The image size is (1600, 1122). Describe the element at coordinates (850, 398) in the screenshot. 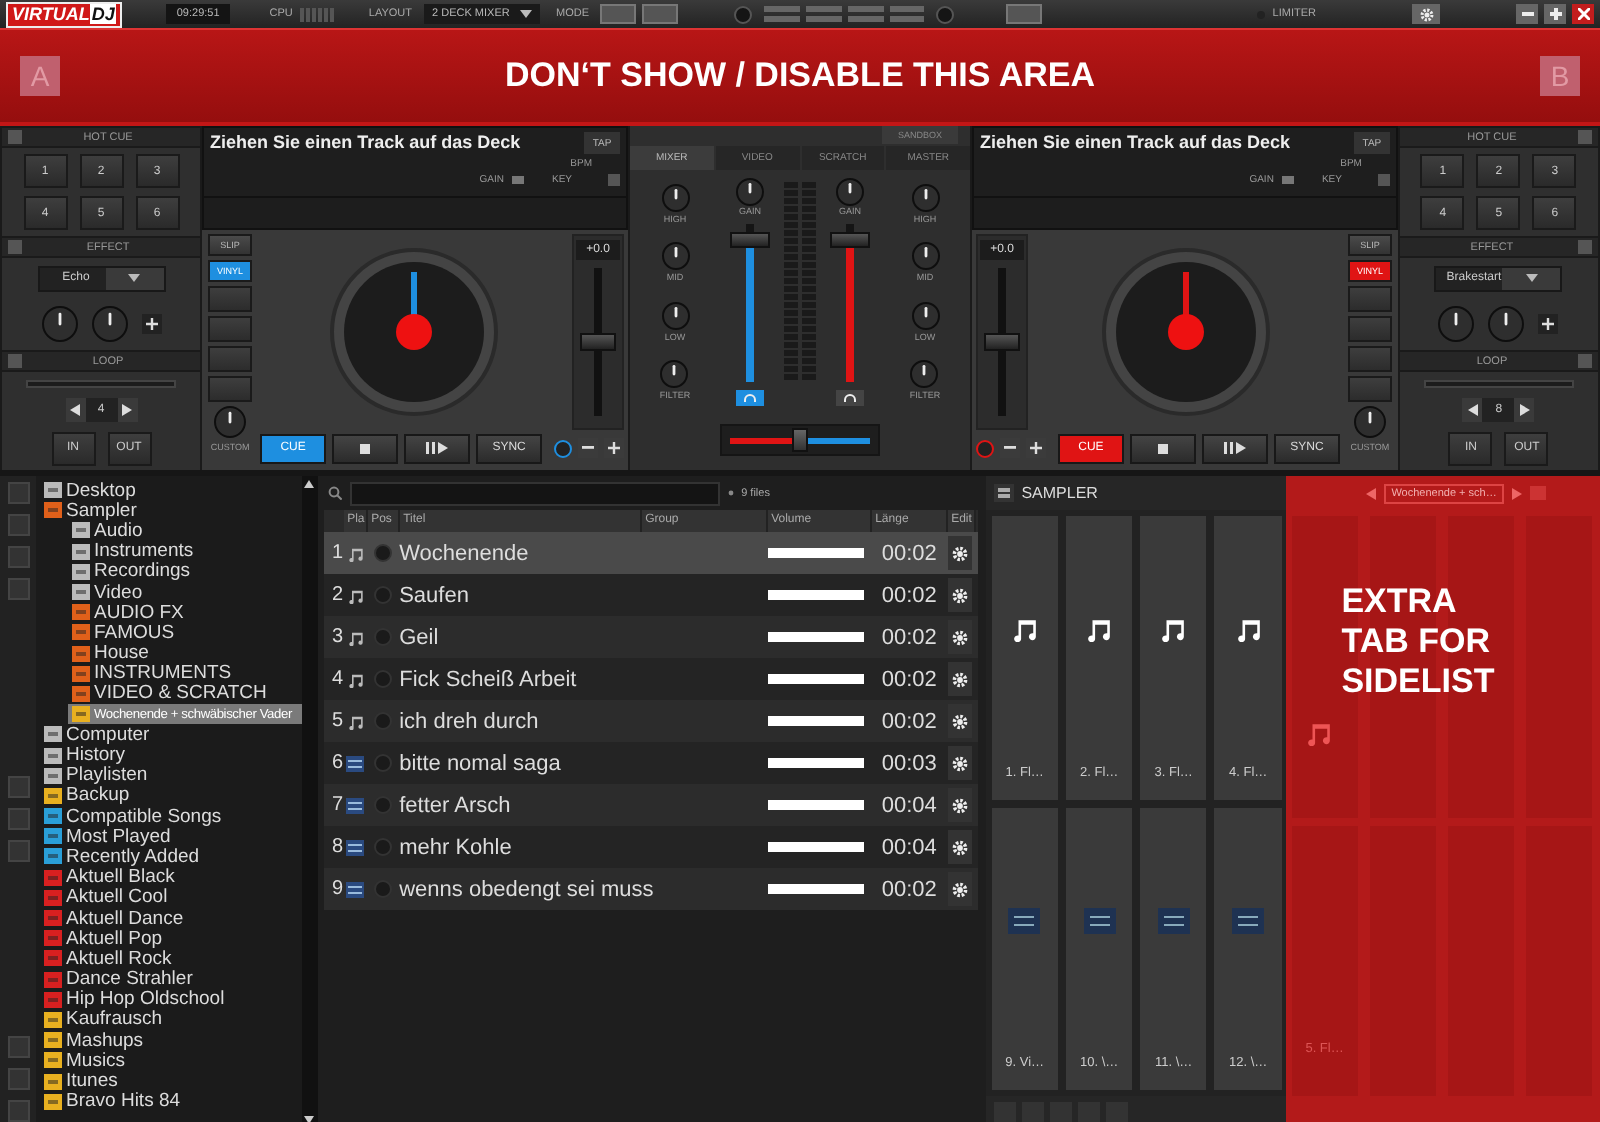

I see `headphone-button` at that location.